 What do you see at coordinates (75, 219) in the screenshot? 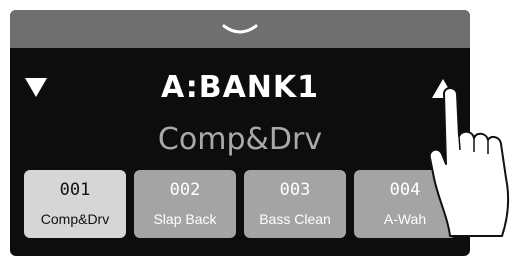
I see `patch-label: Comp&Drv` at bounding box center [75, 219].